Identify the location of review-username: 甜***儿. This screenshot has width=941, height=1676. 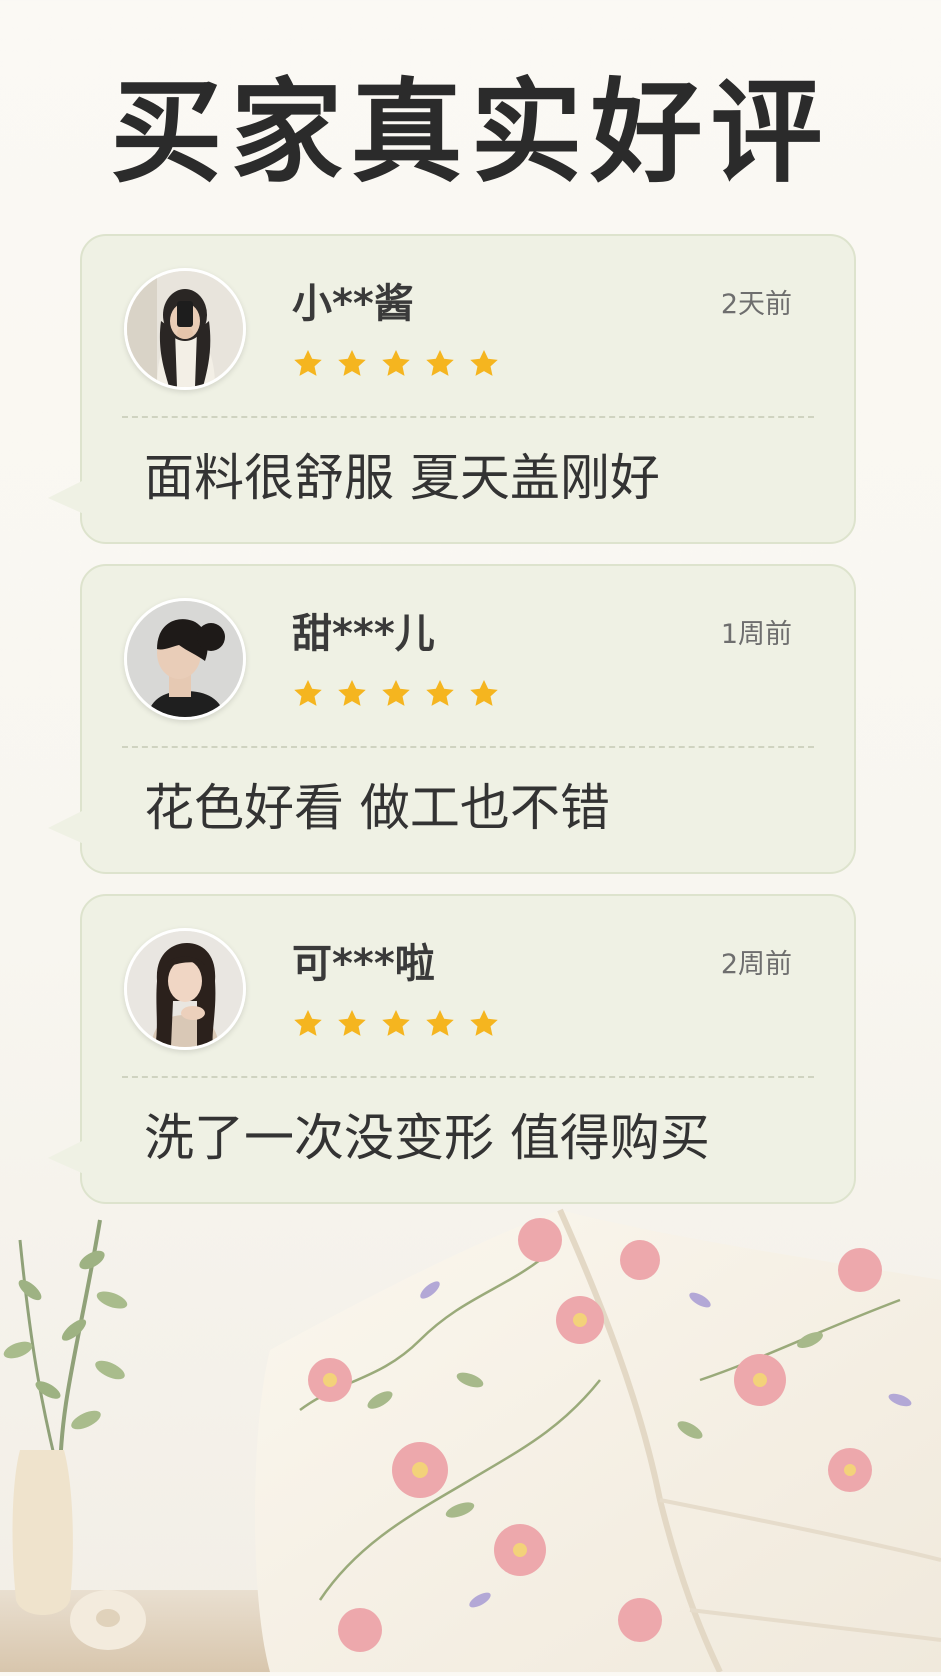
(363, 634).